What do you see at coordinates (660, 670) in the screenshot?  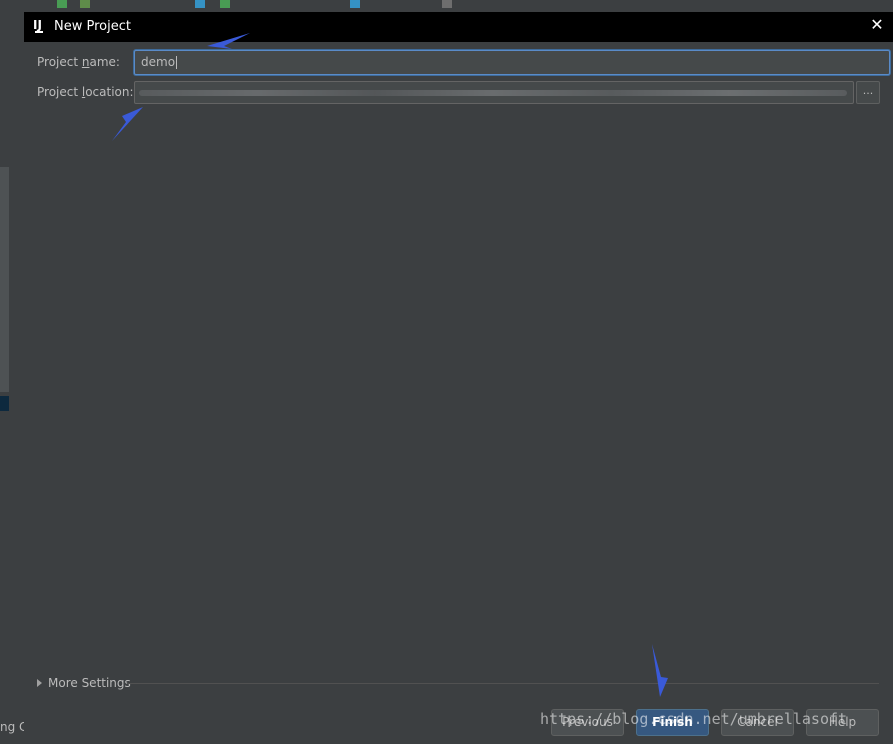 I see `arrow-to-finish-icon` at bounding box center [660, 670].